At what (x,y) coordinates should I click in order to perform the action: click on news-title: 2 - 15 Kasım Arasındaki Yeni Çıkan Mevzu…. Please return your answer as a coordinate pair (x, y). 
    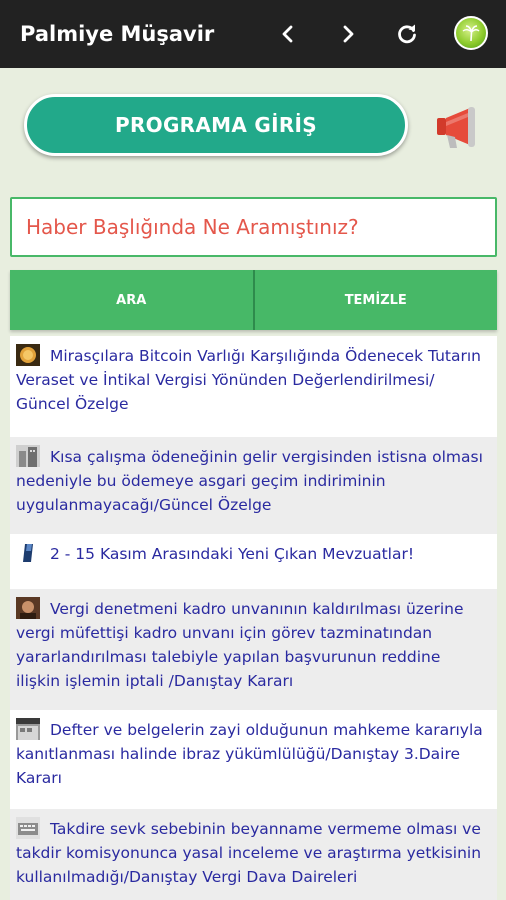
    Looking at the image, I should click on (232, 554).